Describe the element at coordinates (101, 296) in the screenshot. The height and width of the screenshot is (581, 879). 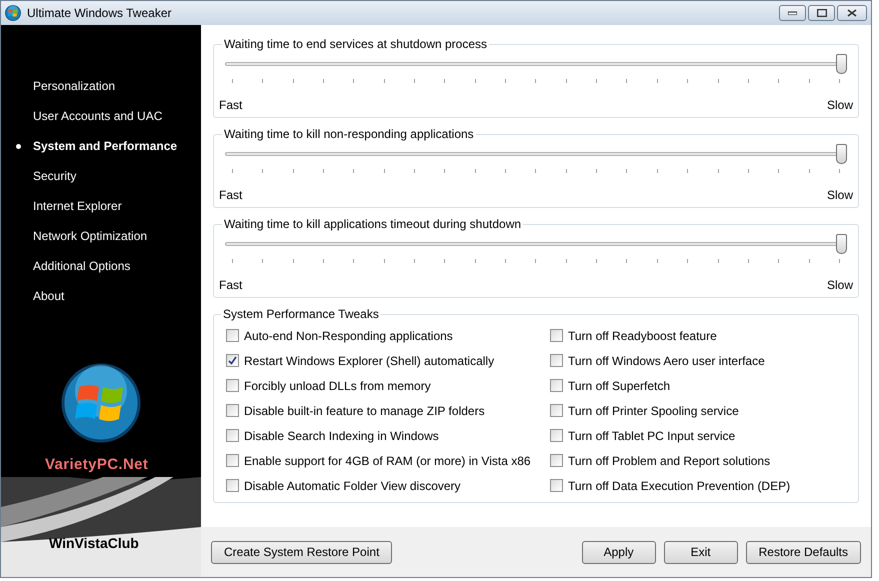
I see `sidebar-item: About` at that location.